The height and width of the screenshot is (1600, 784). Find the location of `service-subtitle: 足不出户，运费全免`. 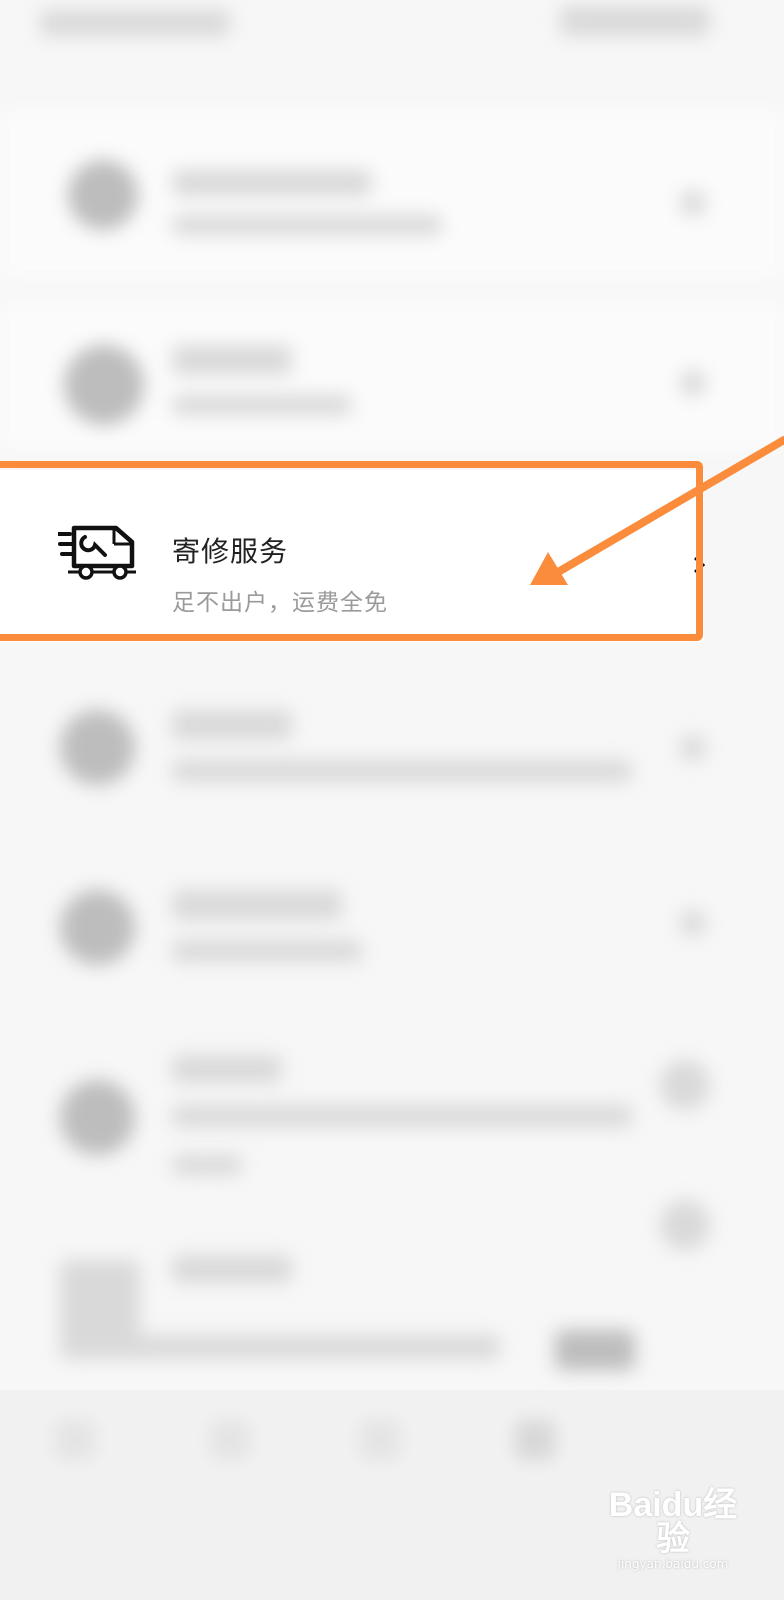

service-subtitle: 足不出户，运费全免 is located at coordinates (280, 603).